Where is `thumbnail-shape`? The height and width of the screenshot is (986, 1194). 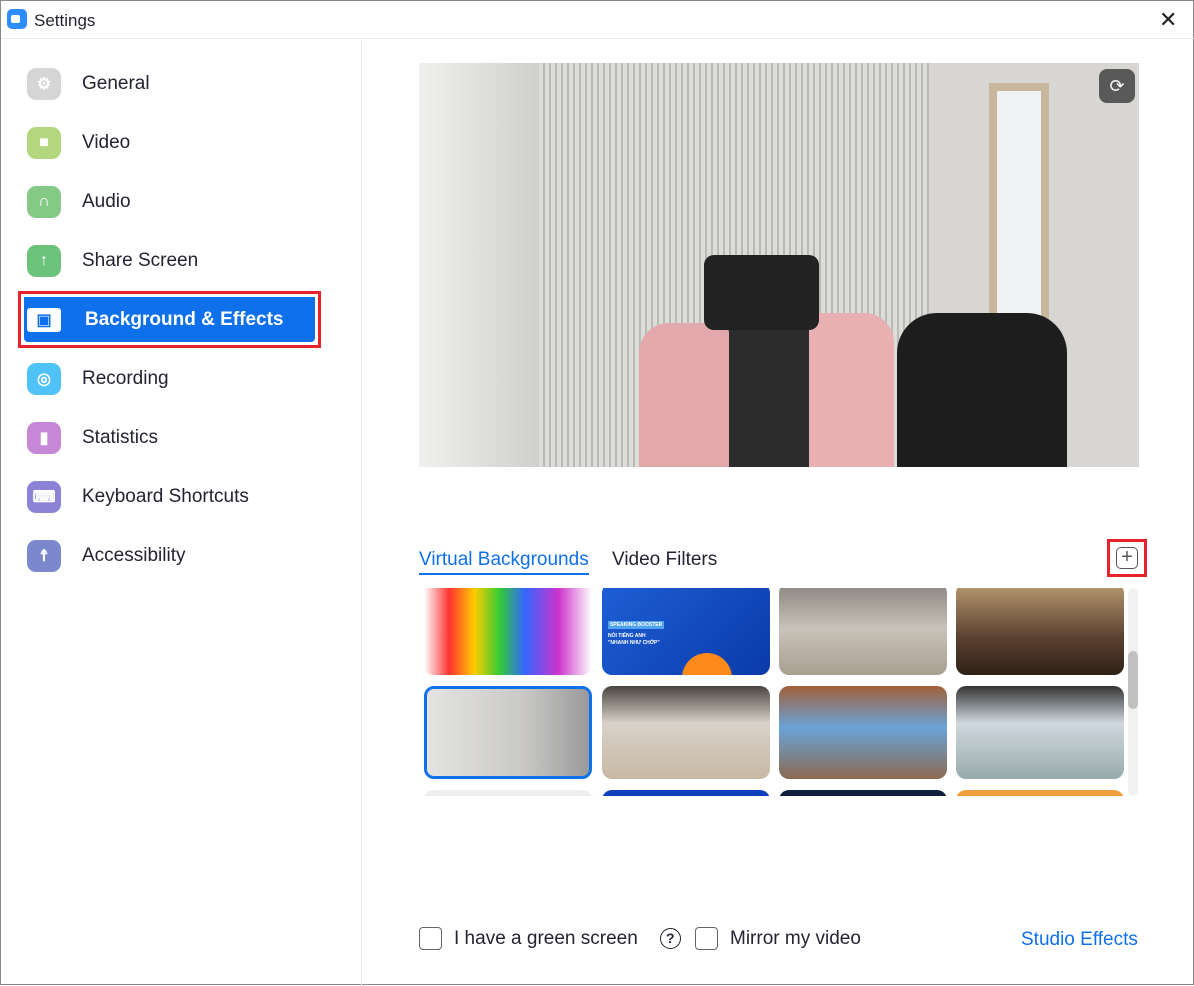 thumbnail-shape is located at coordinates (707, 664).